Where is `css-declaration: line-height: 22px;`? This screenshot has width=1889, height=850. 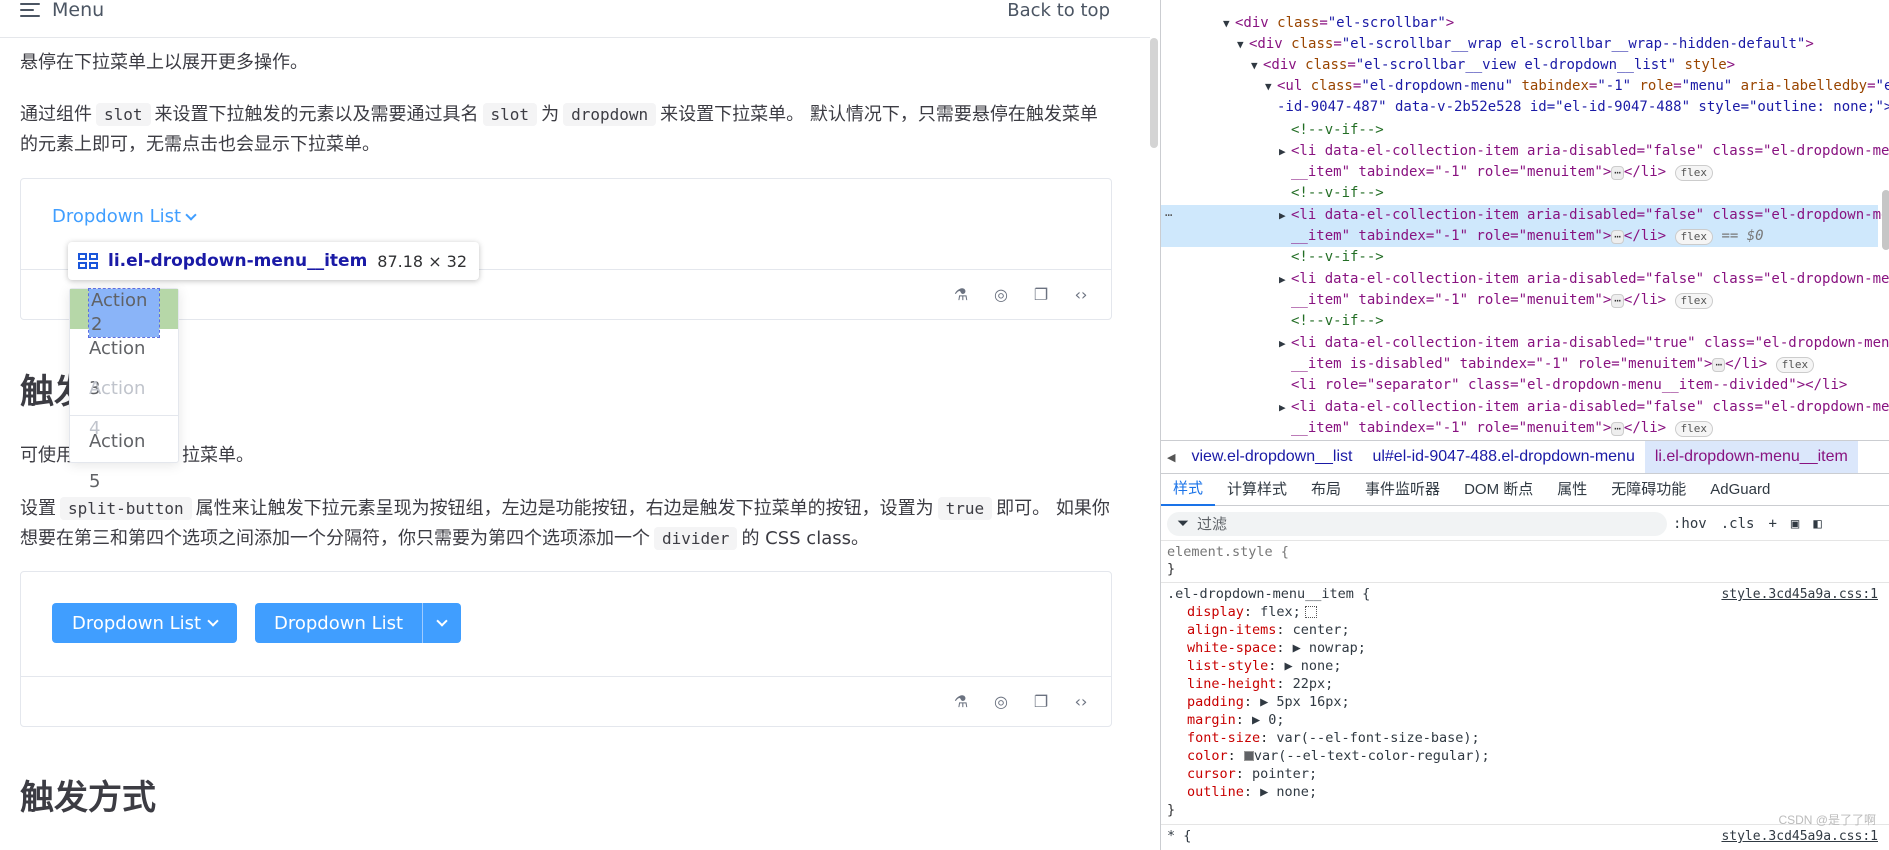 css-declaration: line-height: 22px; is located at coordinates (1260, 685).